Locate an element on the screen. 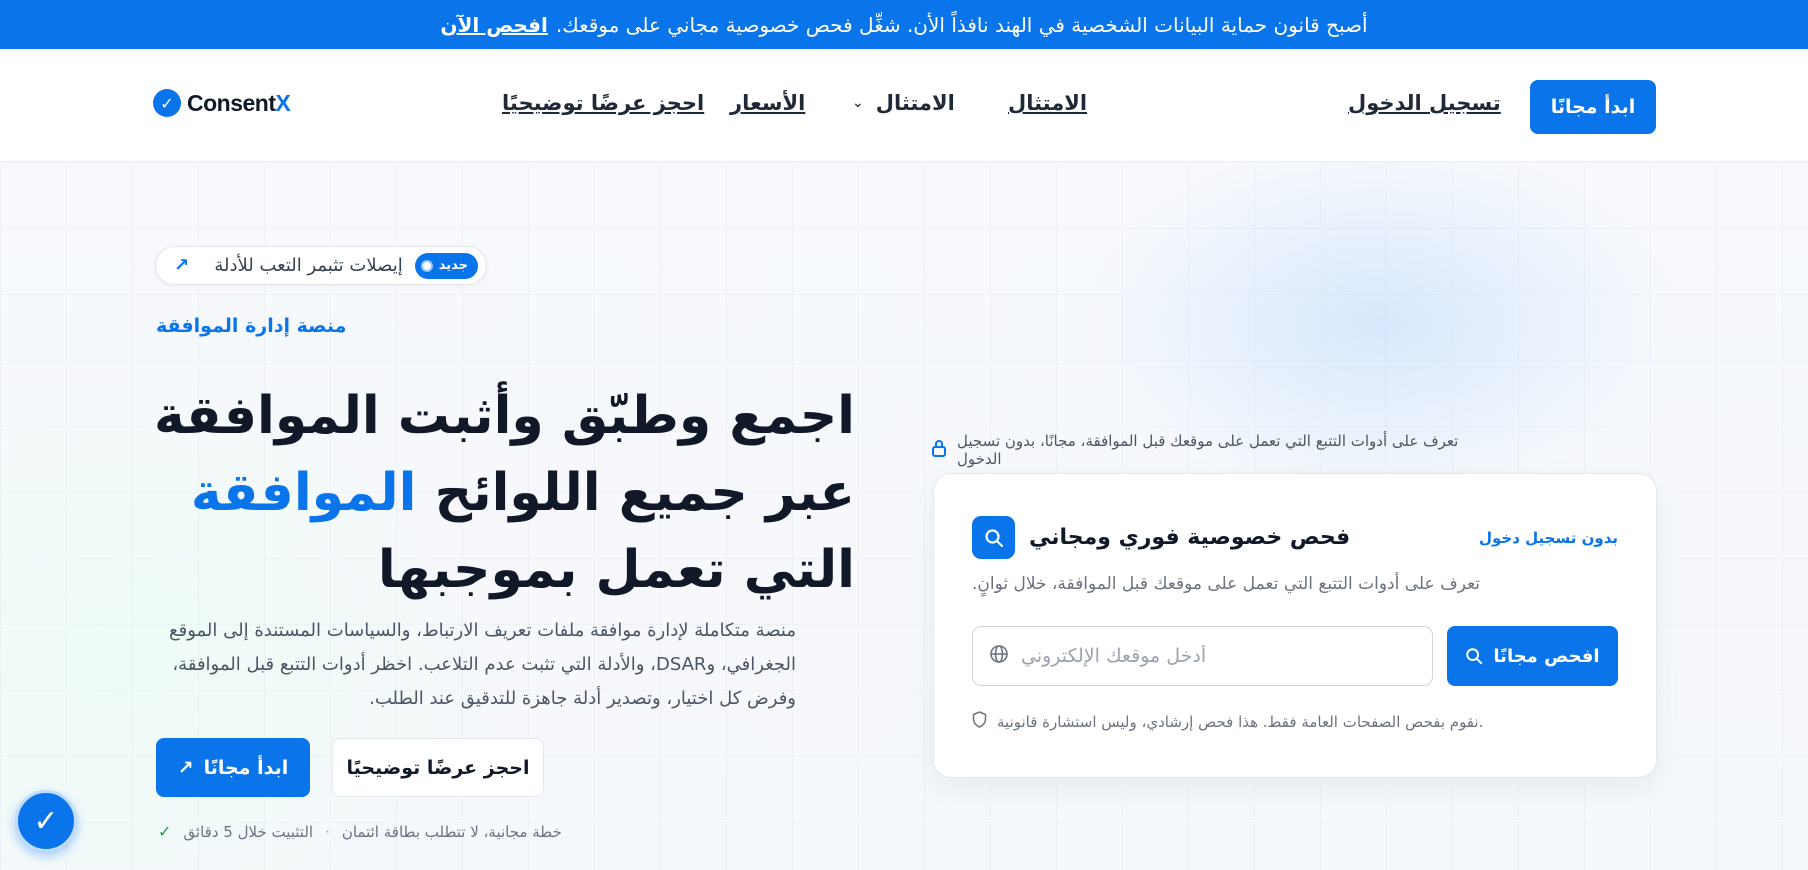 The width and height of the screenshot is (1808, 870). badge-dot-icon is located at coordinates (426, 265).